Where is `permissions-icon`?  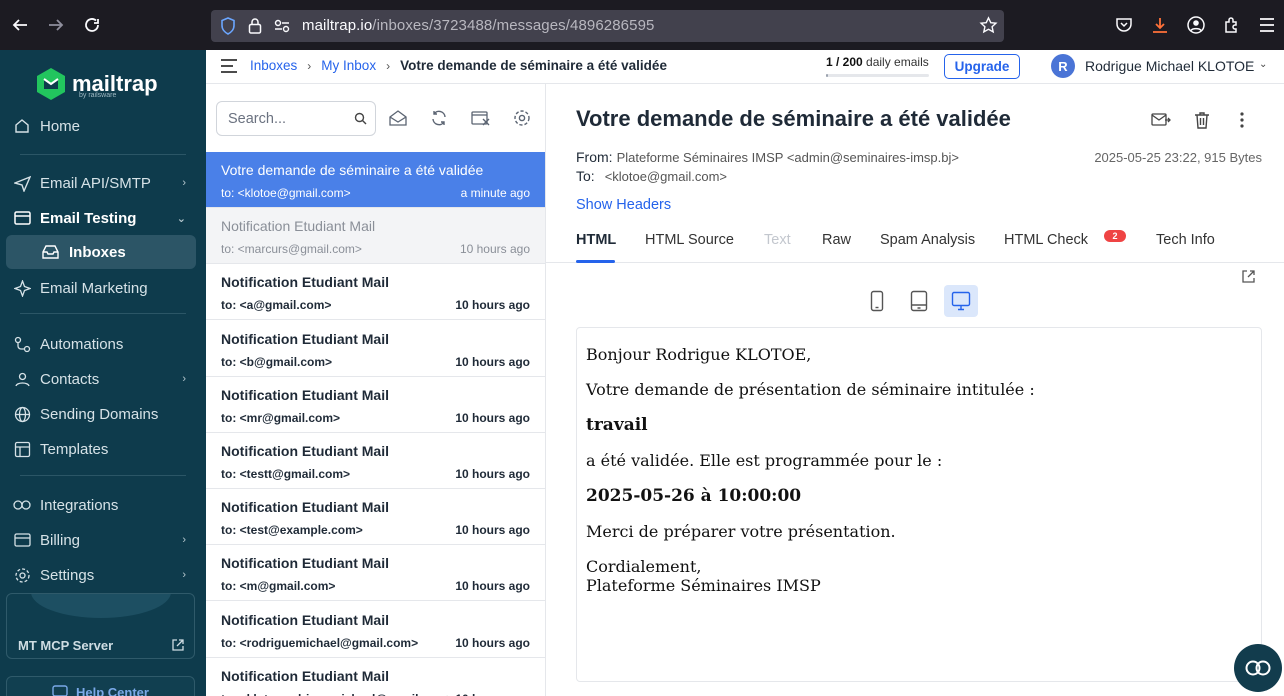
permissions-icon is located at coordinates (282, 28).